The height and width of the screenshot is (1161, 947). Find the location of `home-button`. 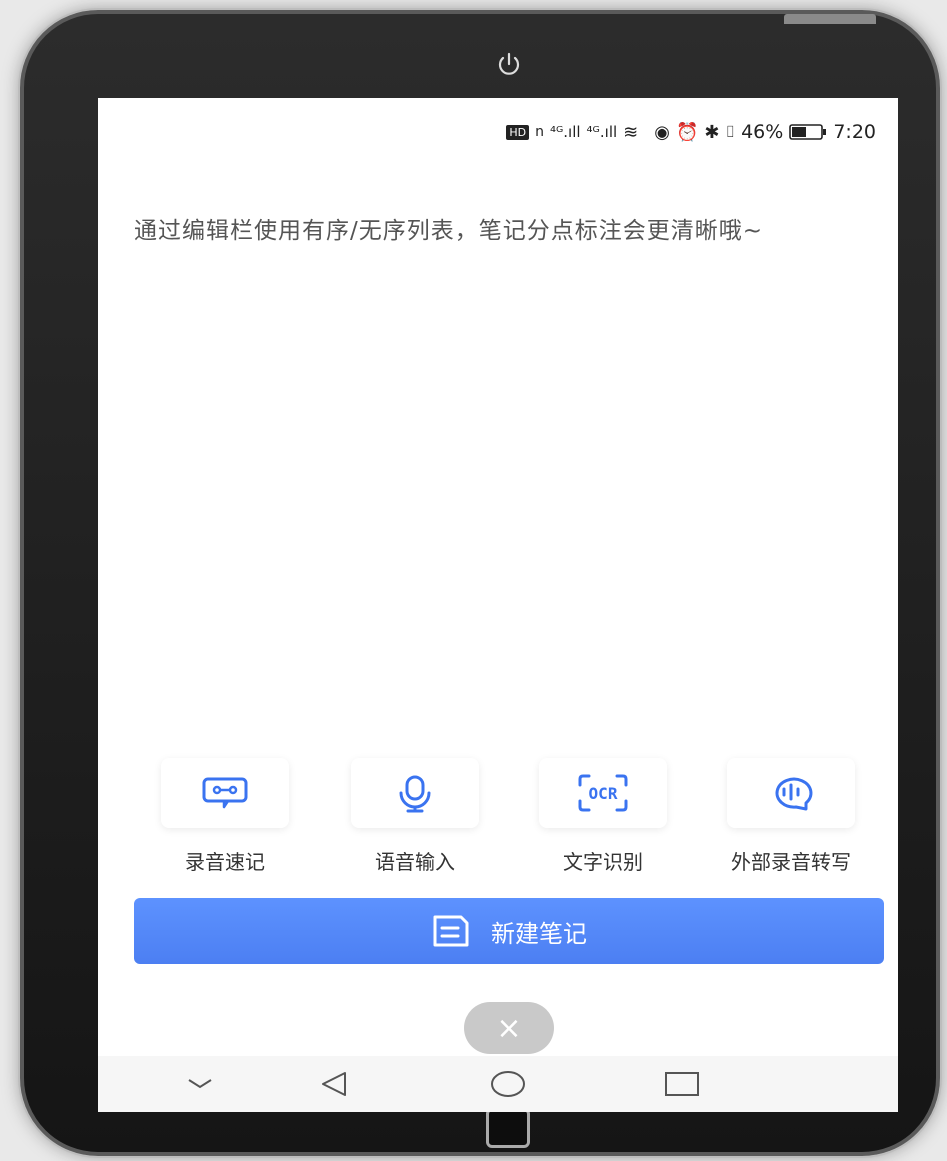

home-button is located at coordinates (508, 1084).